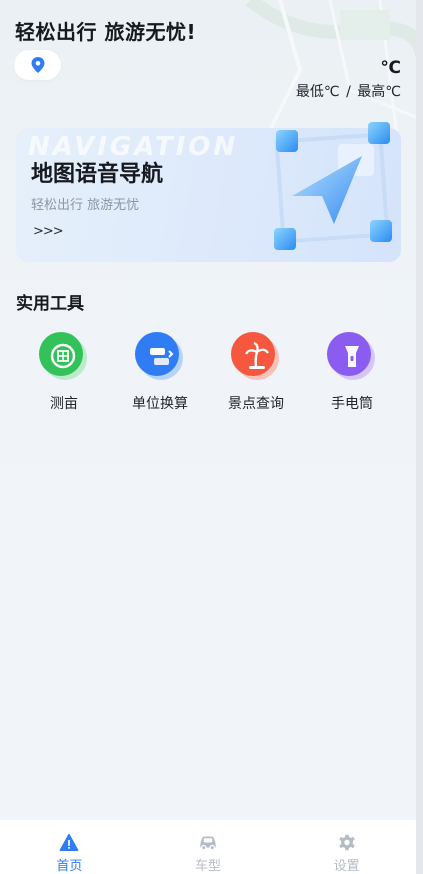 The height and width of the screenshot is (874, 423). Describe the element at coordinates (48, 231) in the screenshot. I see `card-more-arrow: >>>` at that location.